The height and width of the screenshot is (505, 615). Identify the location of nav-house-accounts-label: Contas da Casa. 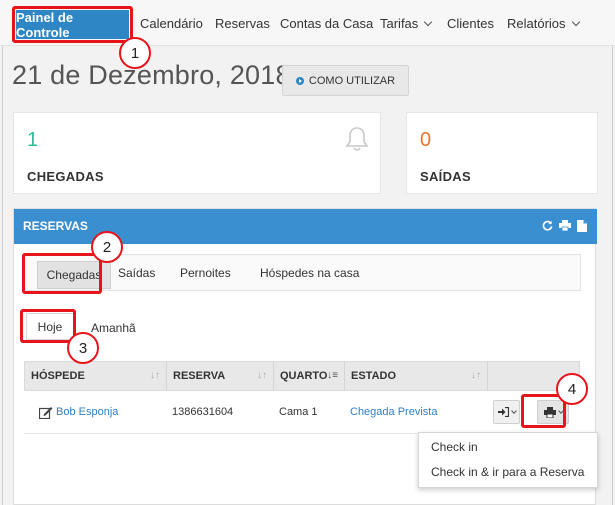
(327, 23).